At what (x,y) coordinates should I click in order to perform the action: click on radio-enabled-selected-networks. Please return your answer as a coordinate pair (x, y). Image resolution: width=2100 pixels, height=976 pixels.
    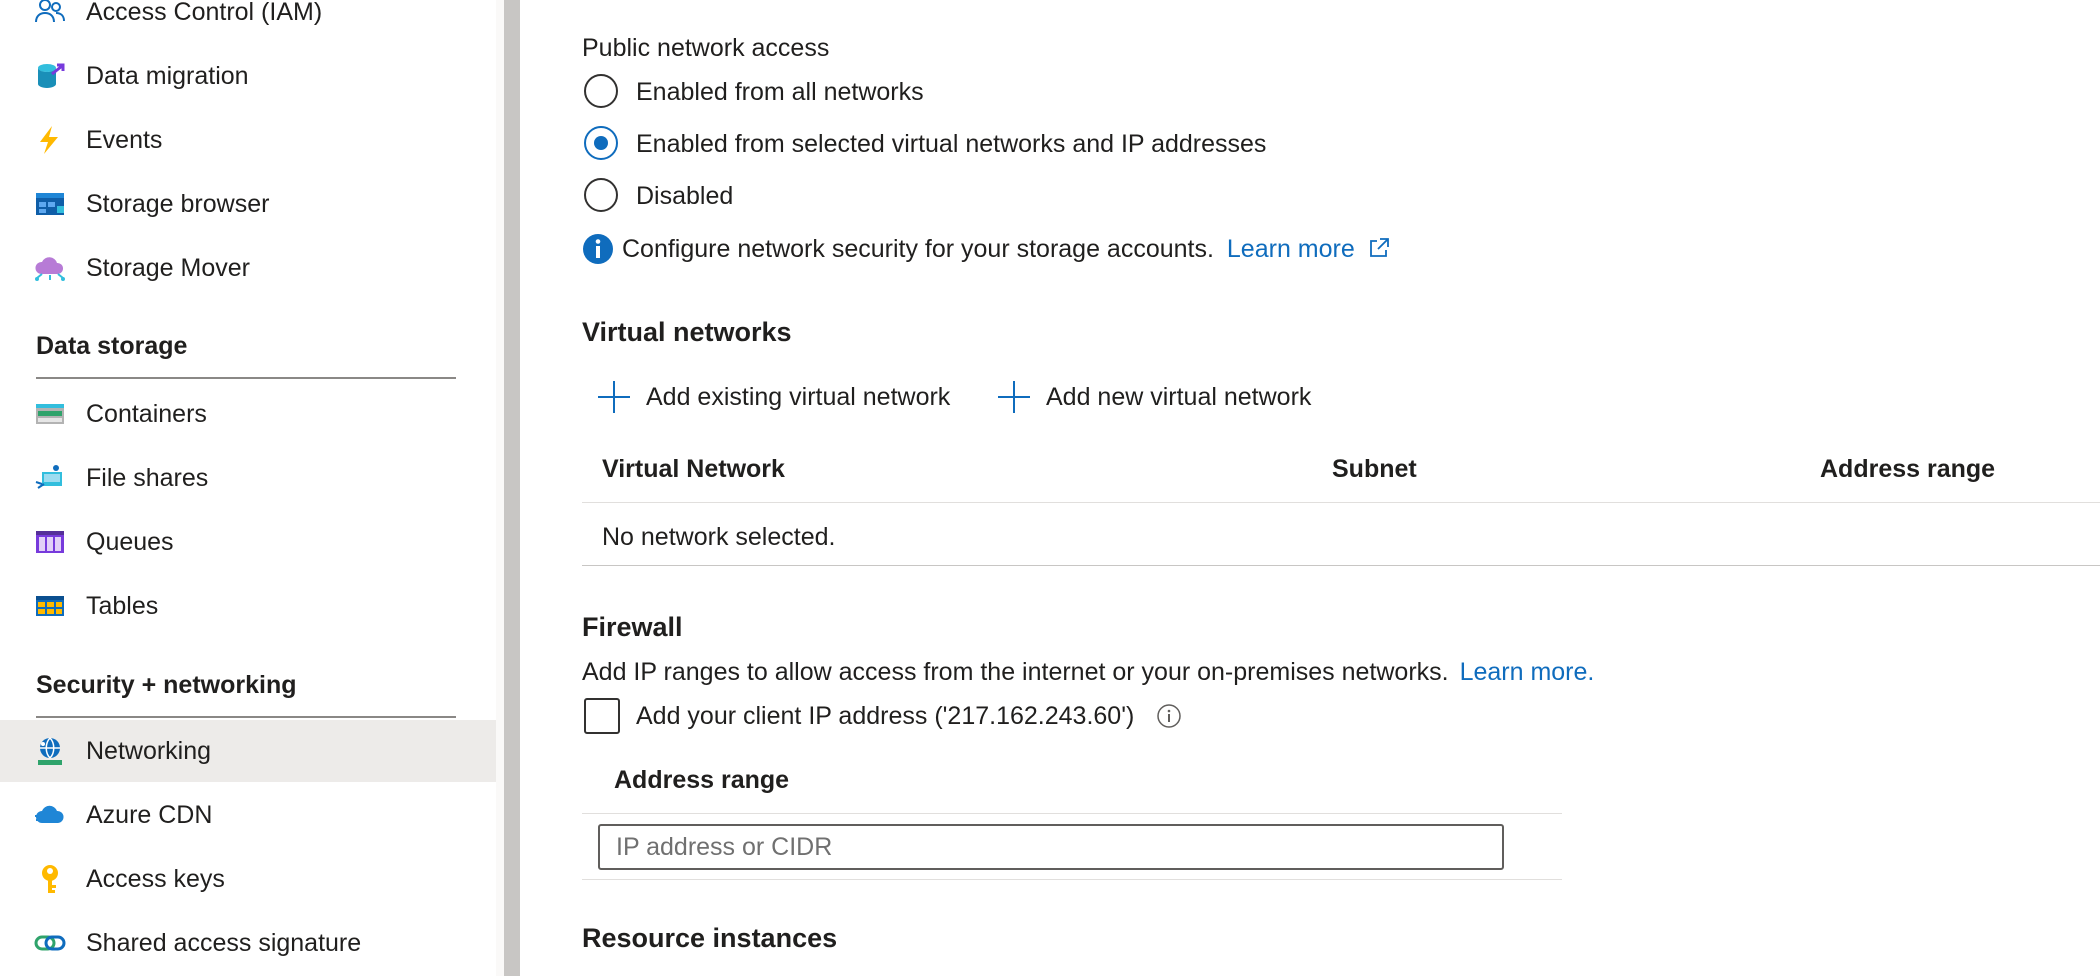
    Looking at the image, I should click on (601, 143).